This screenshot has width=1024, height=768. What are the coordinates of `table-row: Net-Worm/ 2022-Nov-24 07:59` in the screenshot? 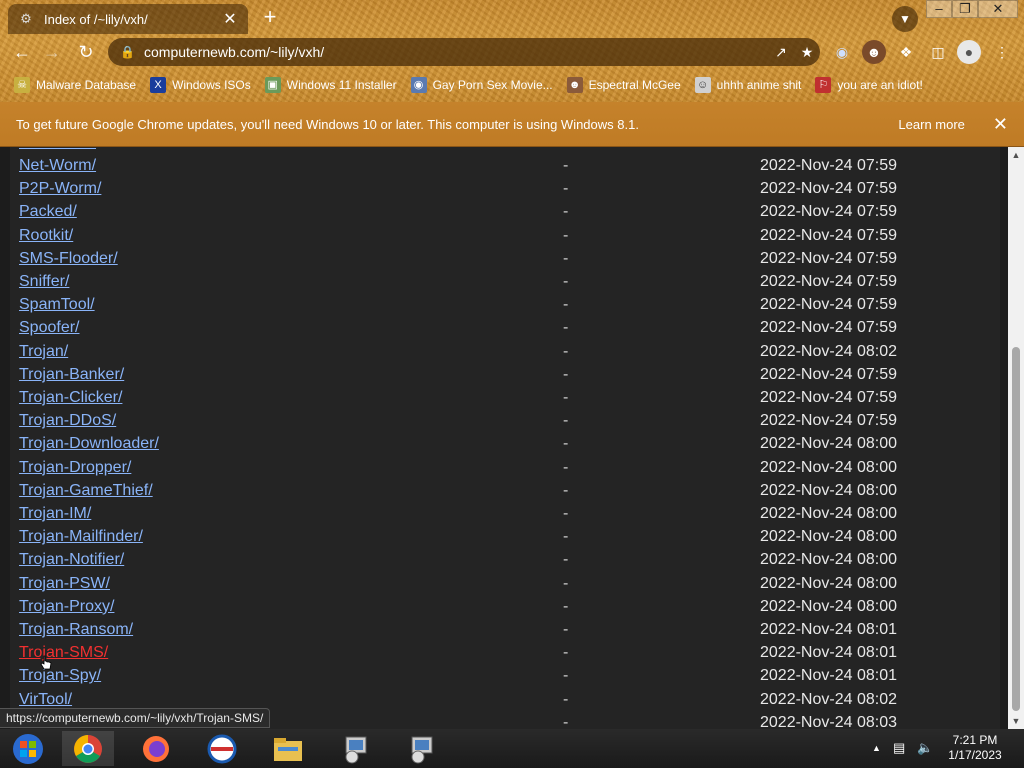 It's located at (504, 152).